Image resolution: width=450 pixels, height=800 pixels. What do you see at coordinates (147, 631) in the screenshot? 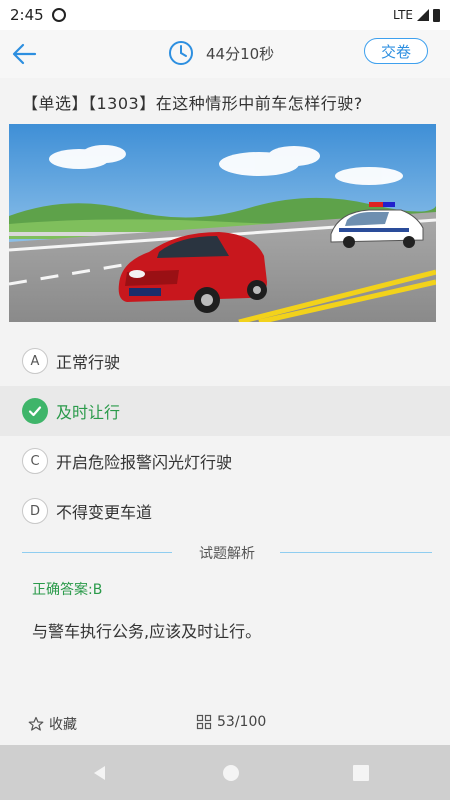
I see `explanation-text: 与警车执行公务,应该及时让行。` at bounding box center [147, 631].